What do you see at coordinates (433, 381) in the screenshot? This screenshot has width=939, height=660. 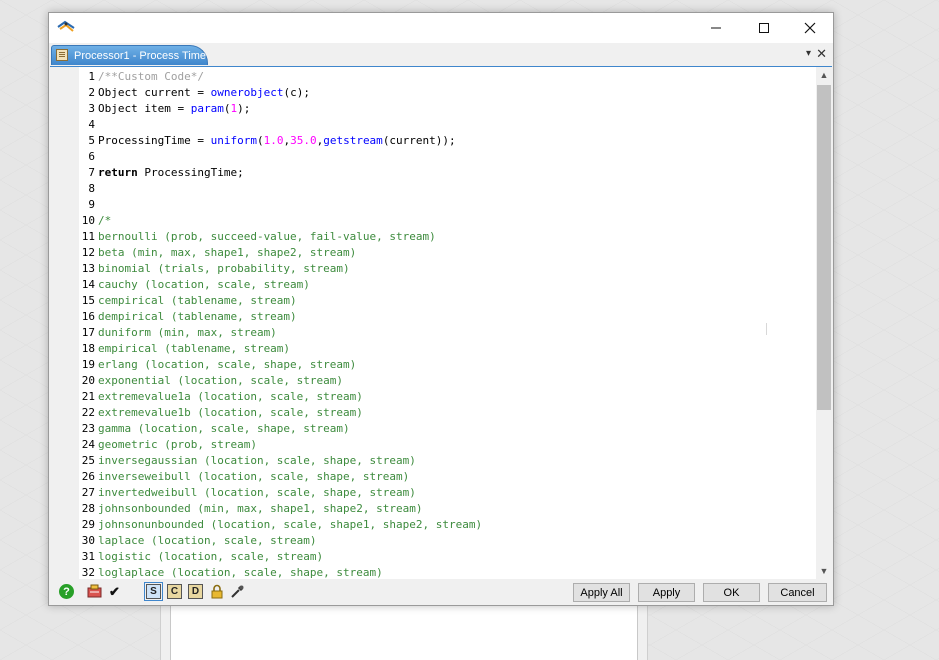 I see `code-line: 20 exponential (location, scale, stream)` at bounding box center [433, 381].